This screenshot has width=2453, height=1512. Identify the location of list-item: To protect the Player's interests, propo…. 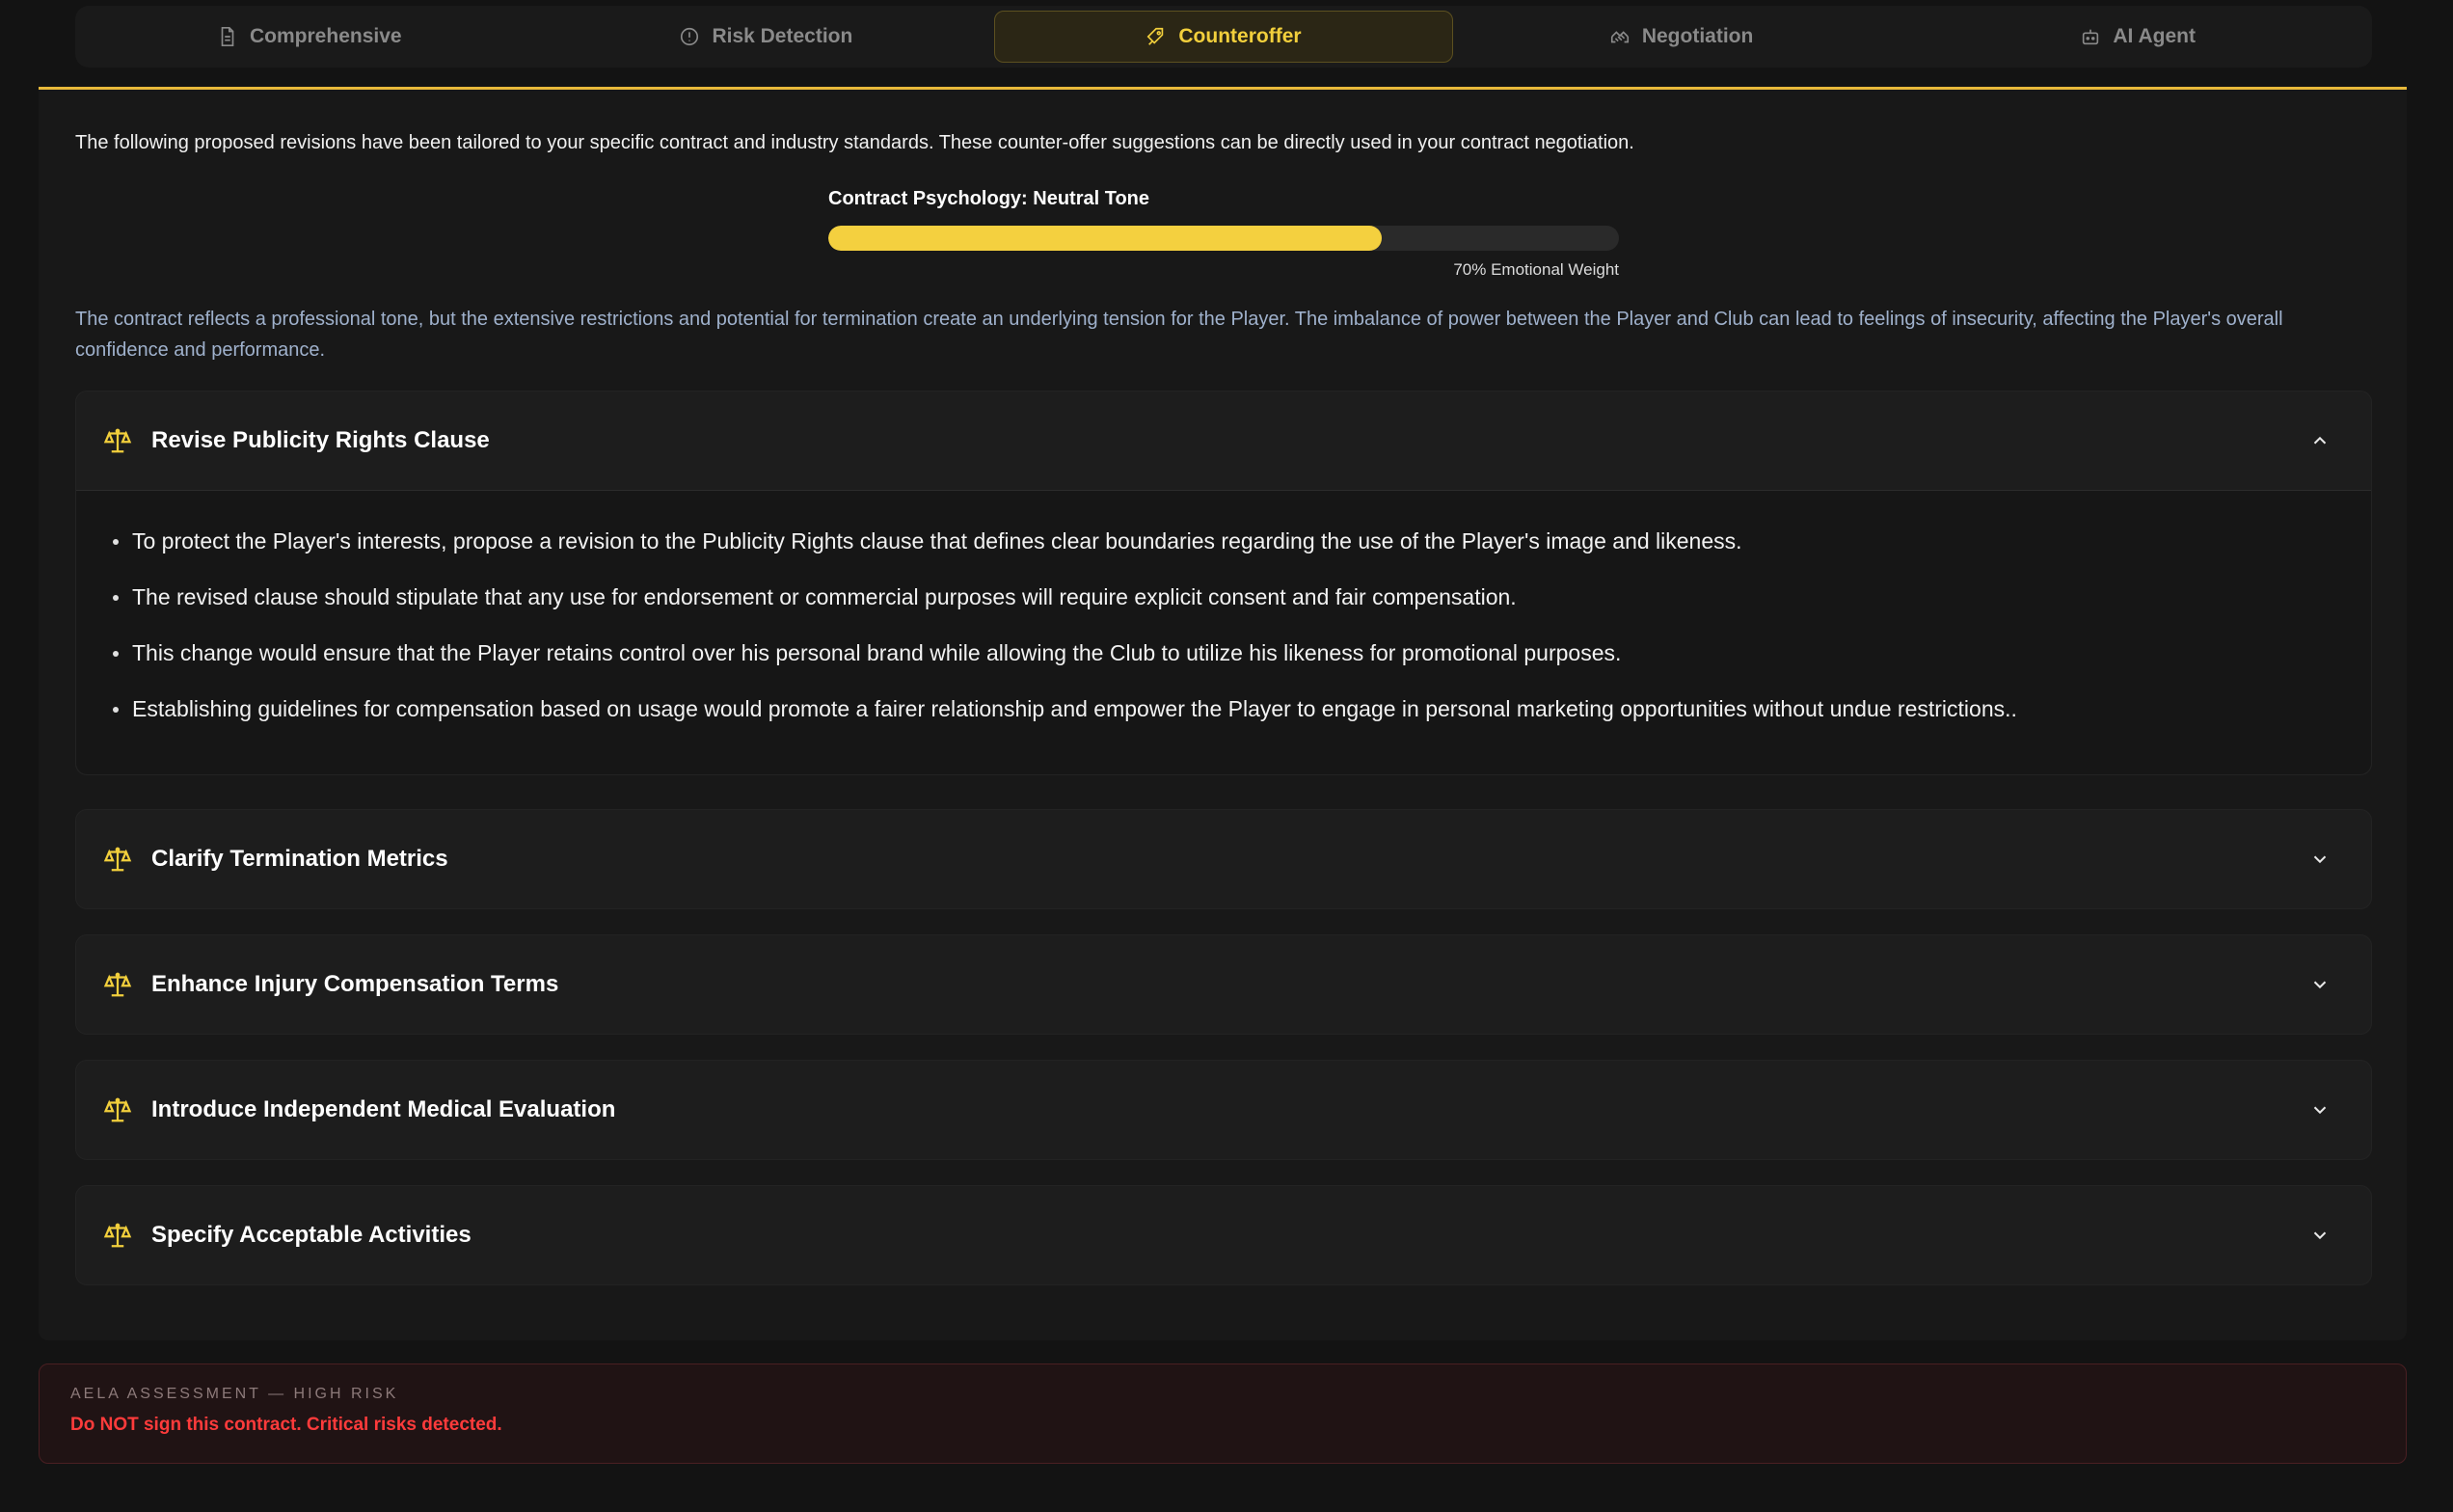
(1223, 540).